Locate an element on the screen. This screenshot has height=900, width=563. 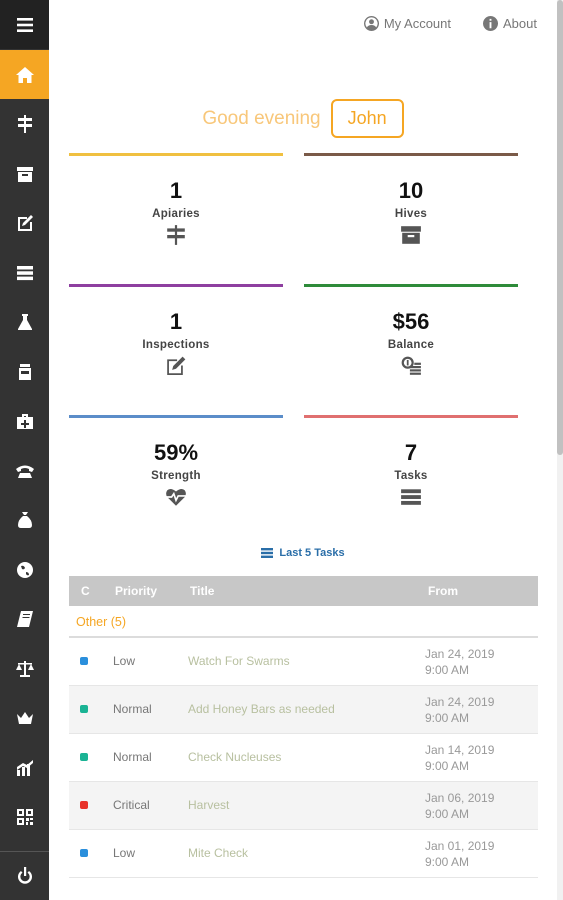
flask-icon is located at coordinates (24, 321).